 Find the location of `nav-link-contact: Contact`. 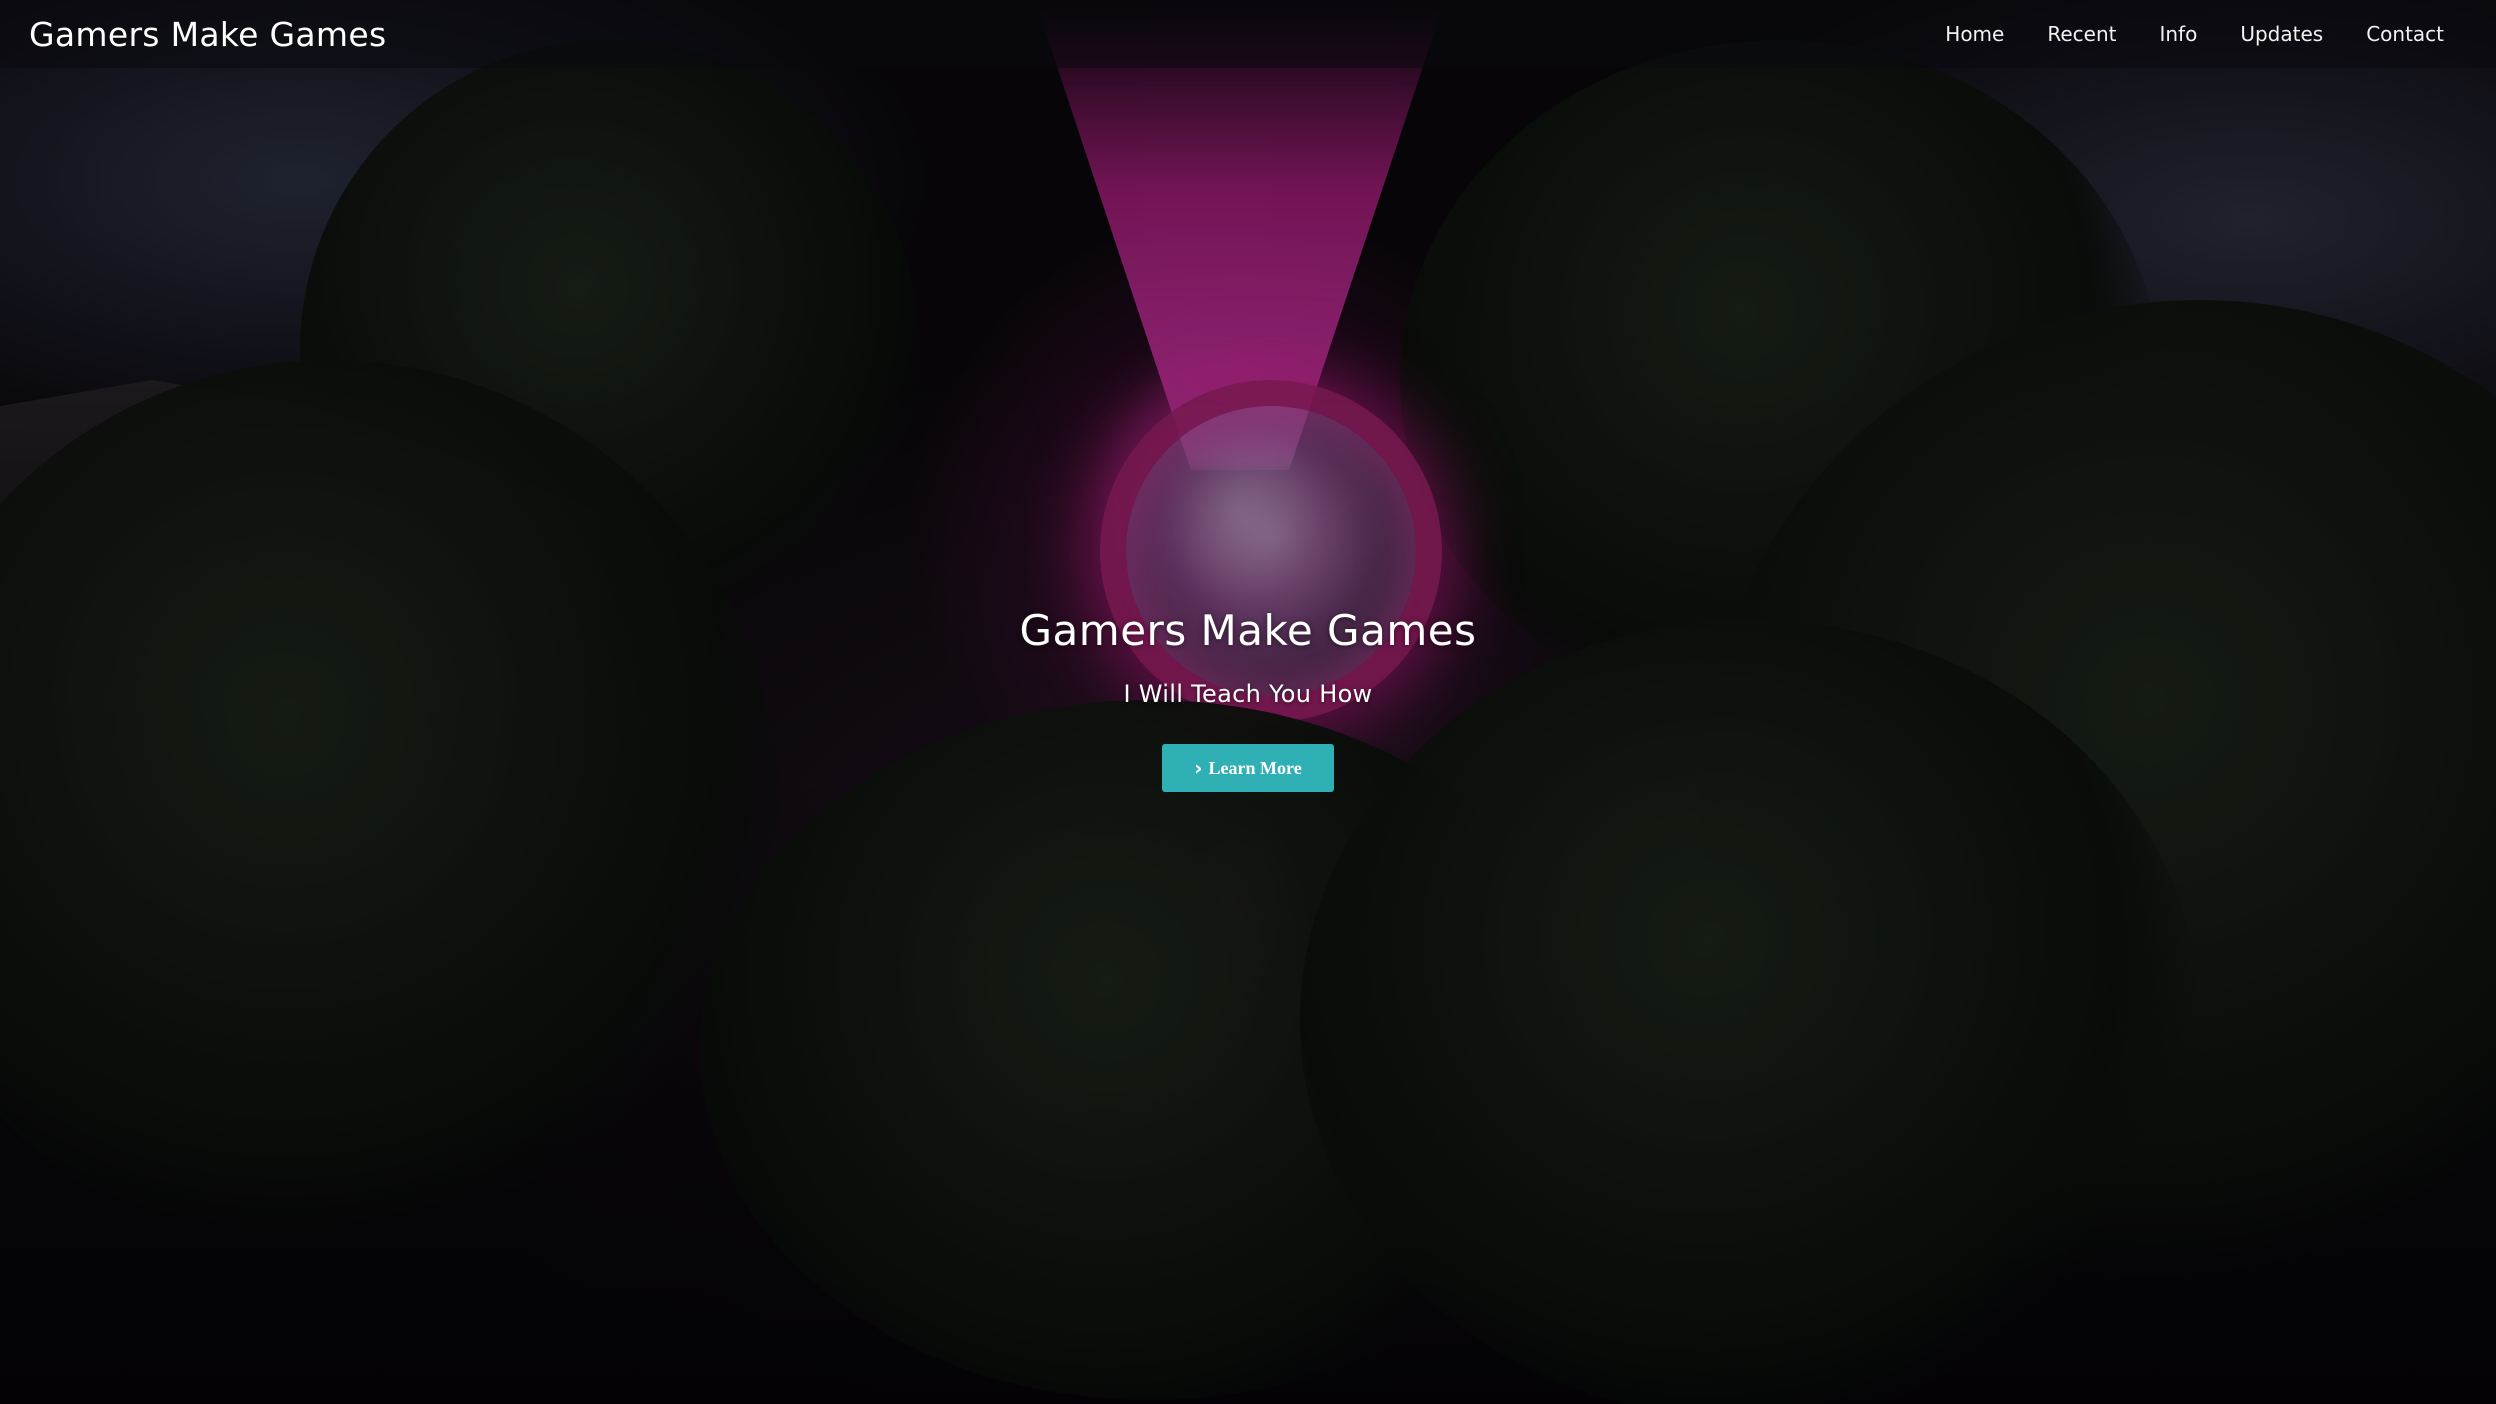

nav-link-contact: Contact is located at coordinates (2405, 34).